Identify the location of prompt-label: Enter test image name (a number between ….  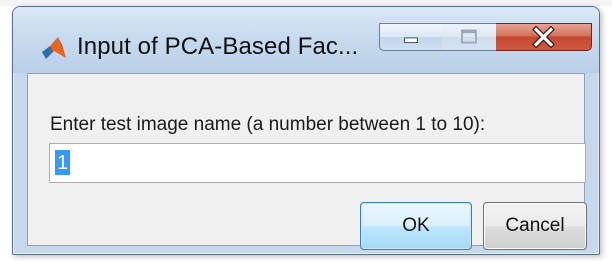
(268, 124).